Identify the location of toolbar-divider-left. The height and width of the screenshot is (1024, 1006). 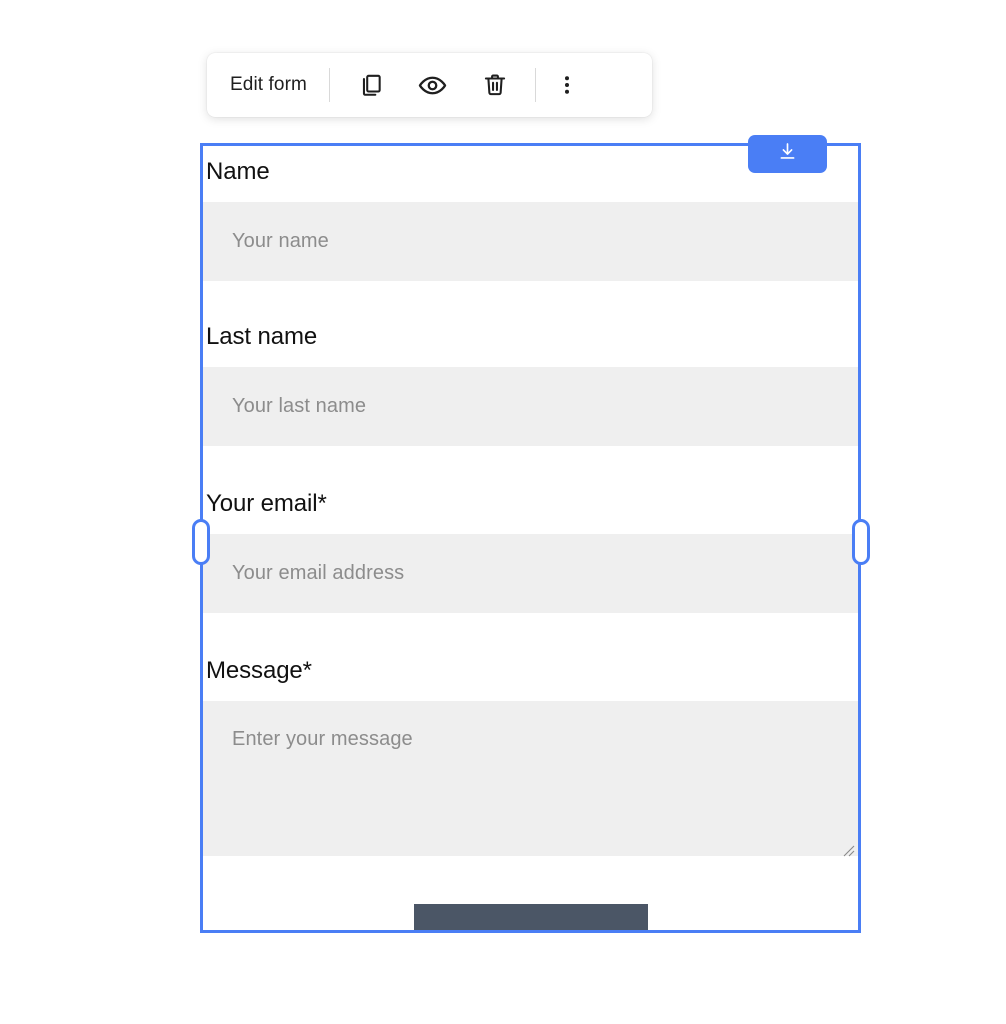
(329, 85).